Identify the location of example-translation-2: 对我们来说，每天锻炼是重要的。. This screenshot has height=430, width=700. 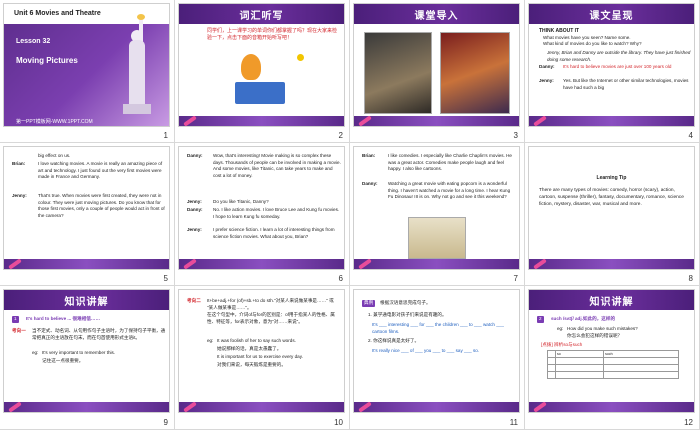
(251, 364).